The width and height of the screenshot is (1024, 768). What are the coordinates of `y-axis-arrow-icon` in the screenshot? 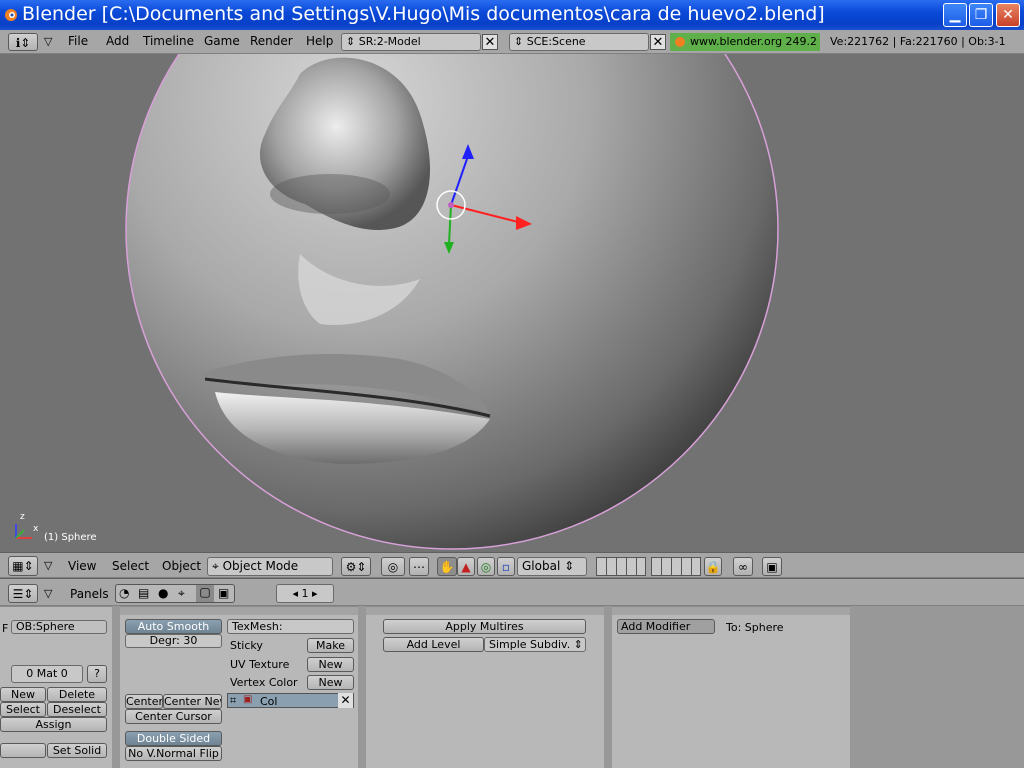 It's located at (449, 248).